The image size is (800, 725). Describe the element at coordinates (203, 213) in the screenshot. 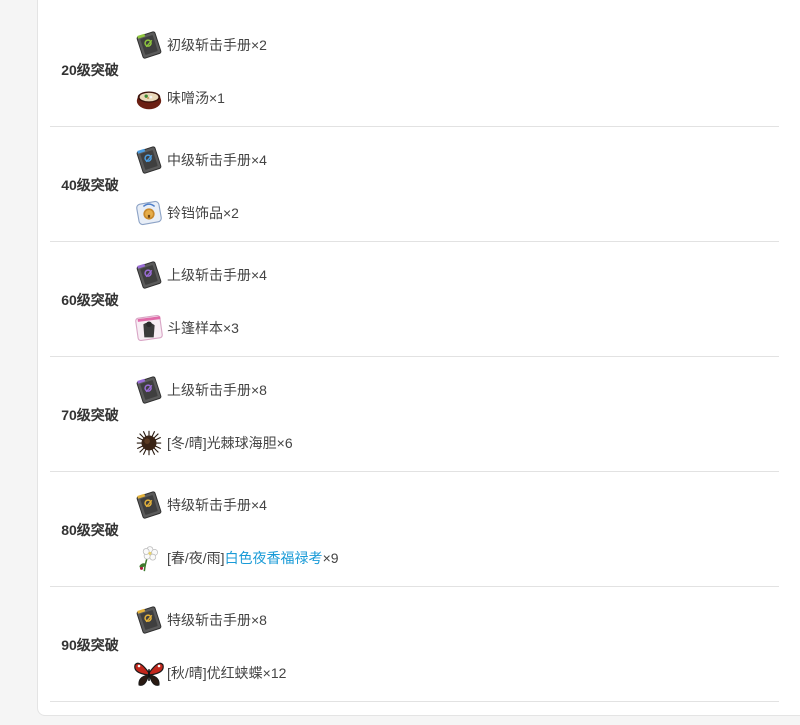

I see `material-name: 铃铛饰品×2` at that location.